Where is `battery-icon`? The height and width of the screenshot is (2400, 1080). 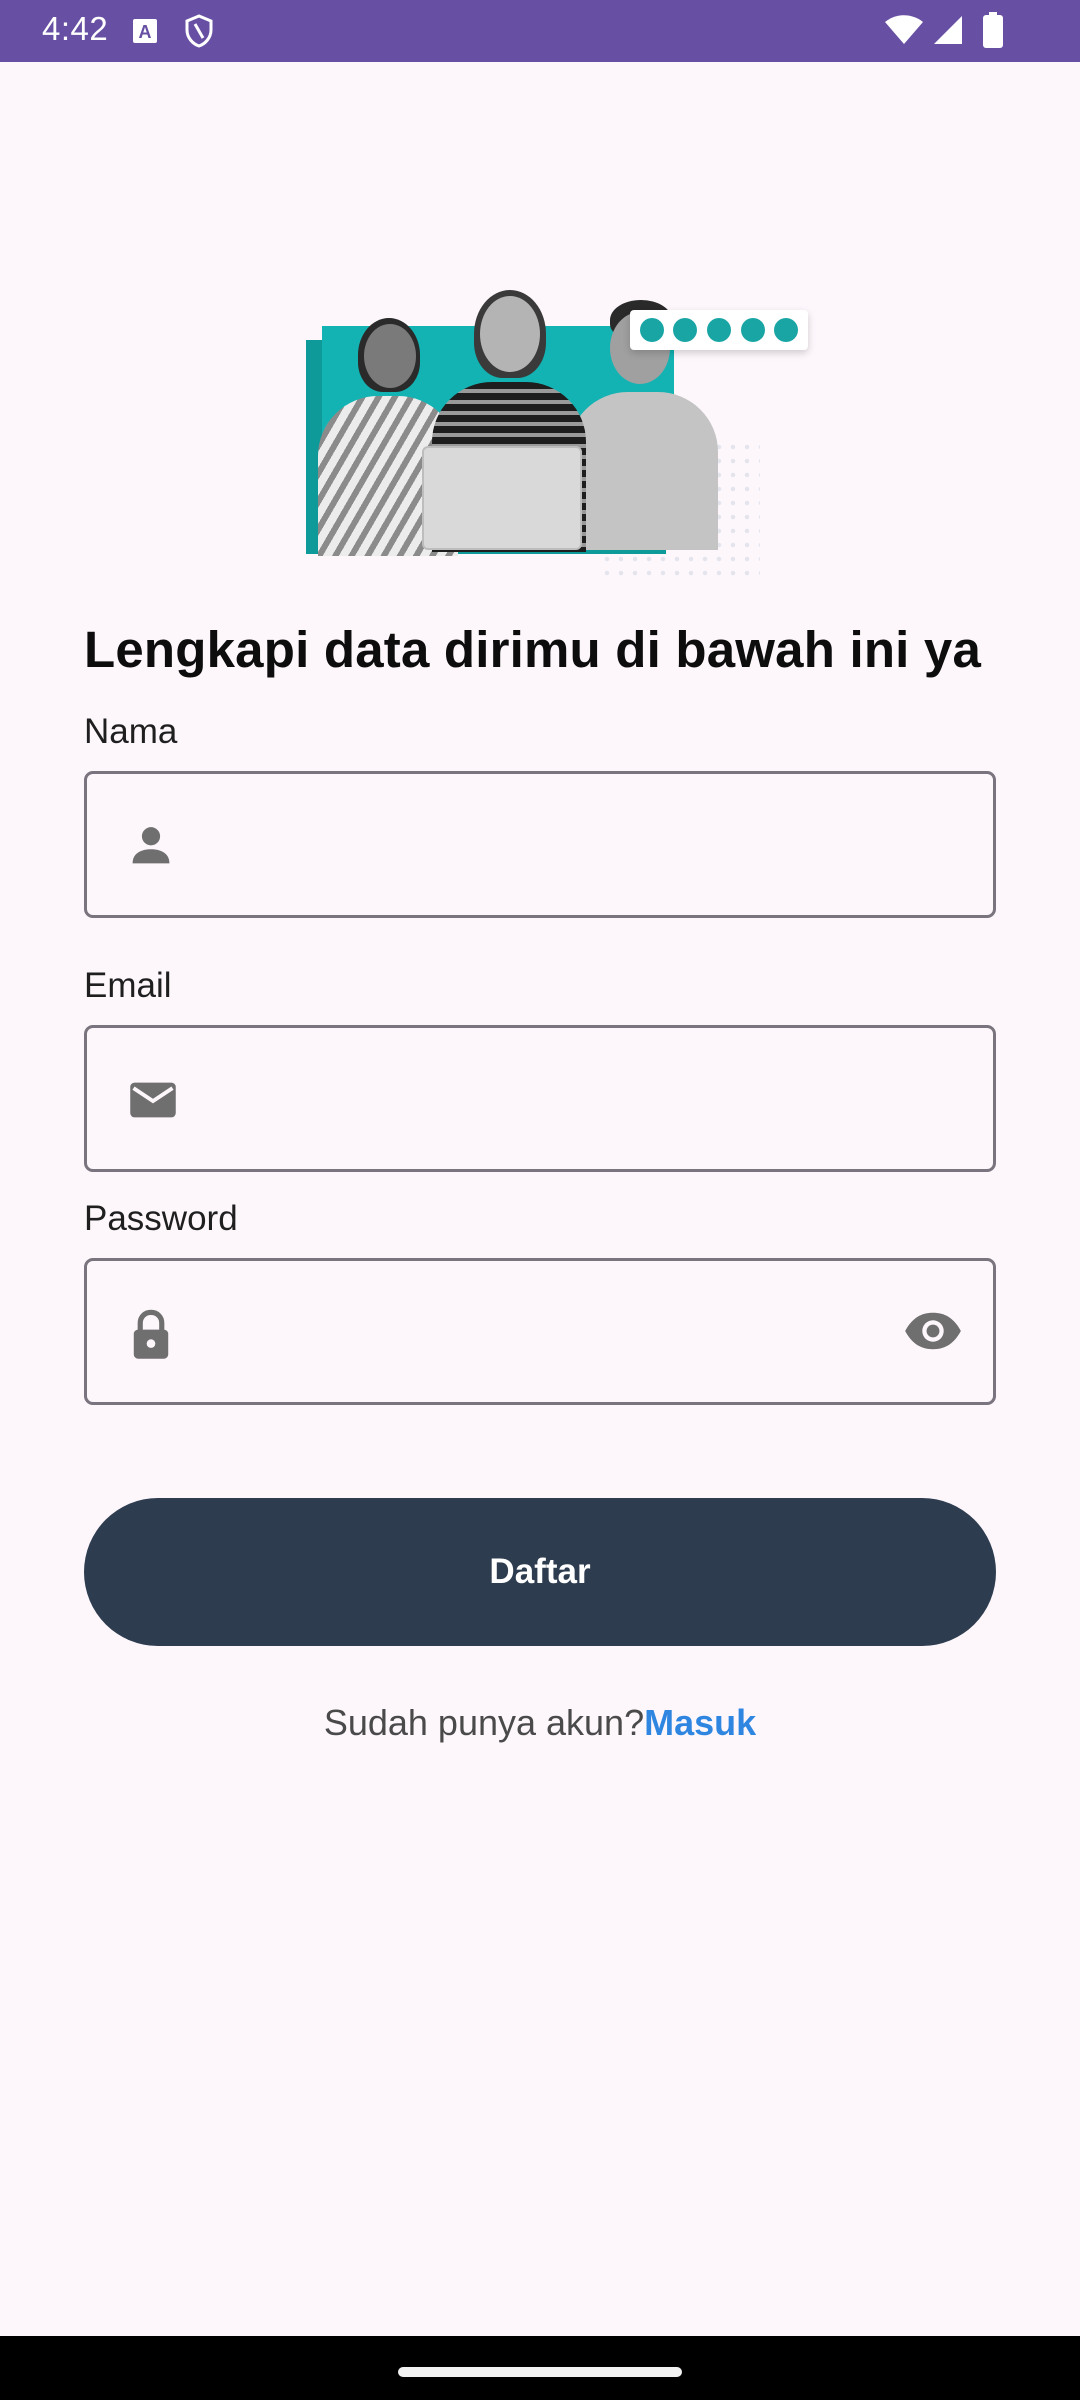
battery-icon is located at coordinates (993, 30).